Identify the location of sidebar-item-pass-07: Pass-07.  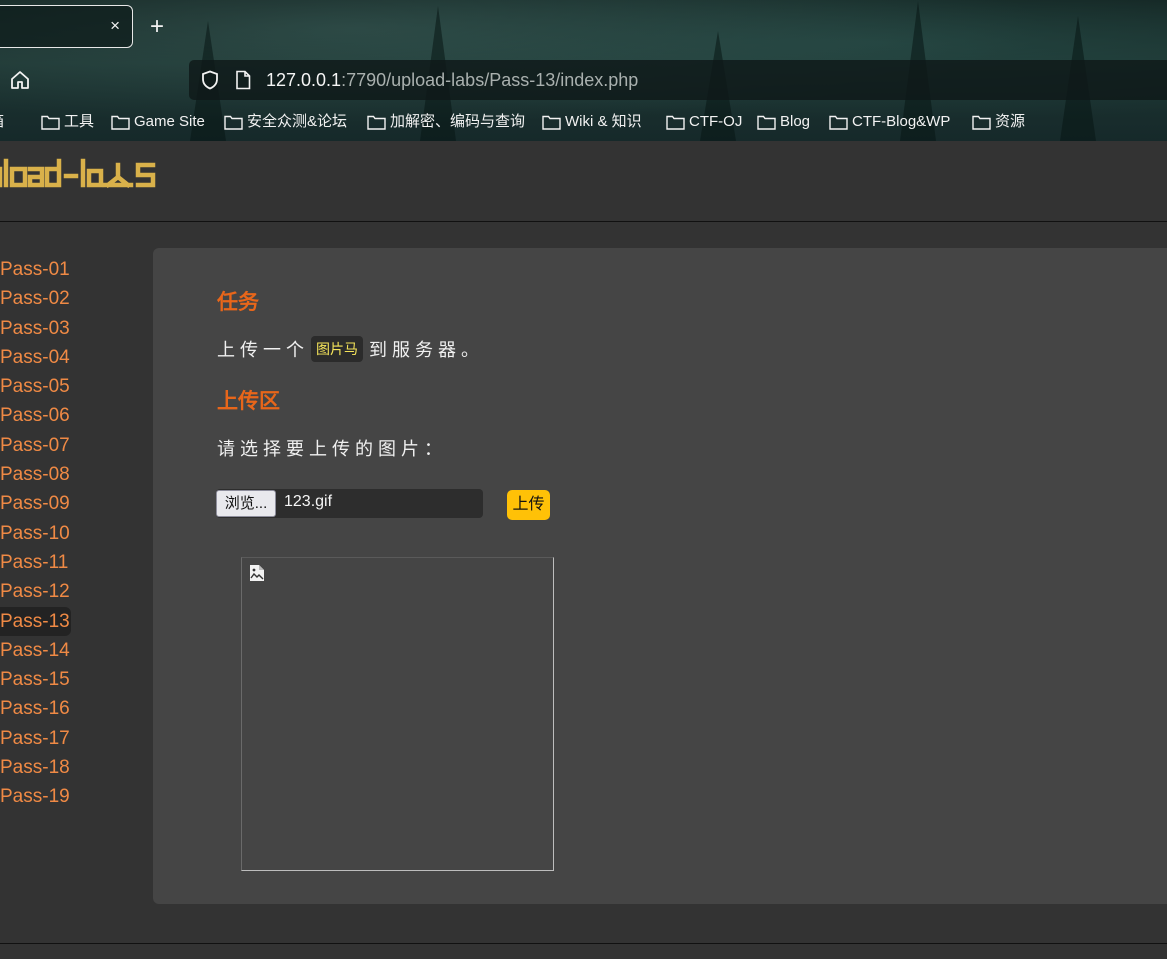
(35, 445).